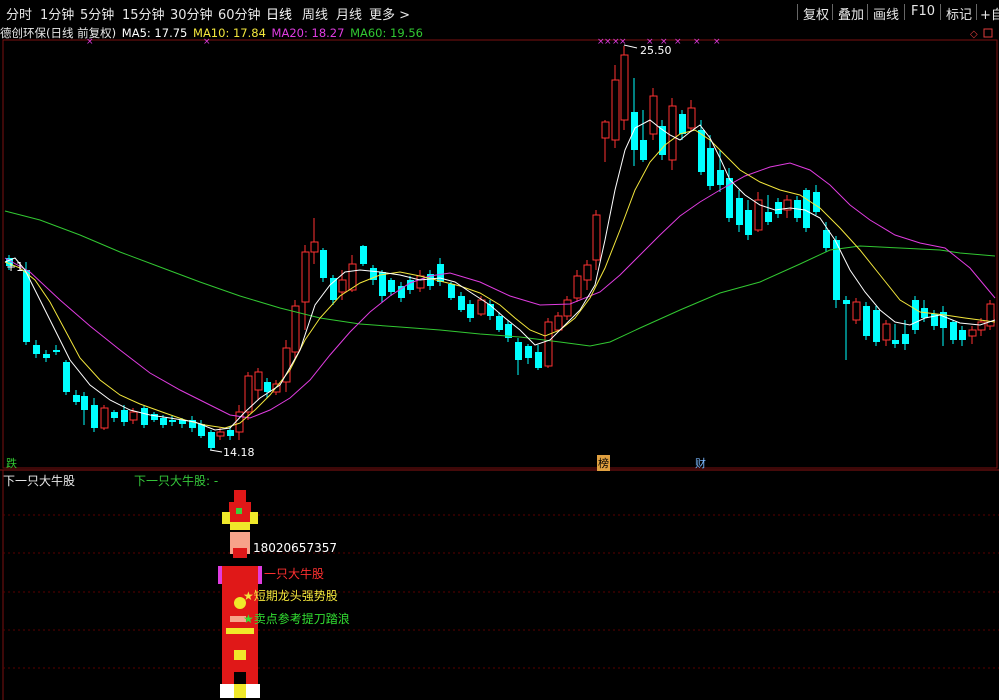 The height and width of the screenshot is (700, 999). I want to click on tab-15min: 15分钟, so click(143, 13).